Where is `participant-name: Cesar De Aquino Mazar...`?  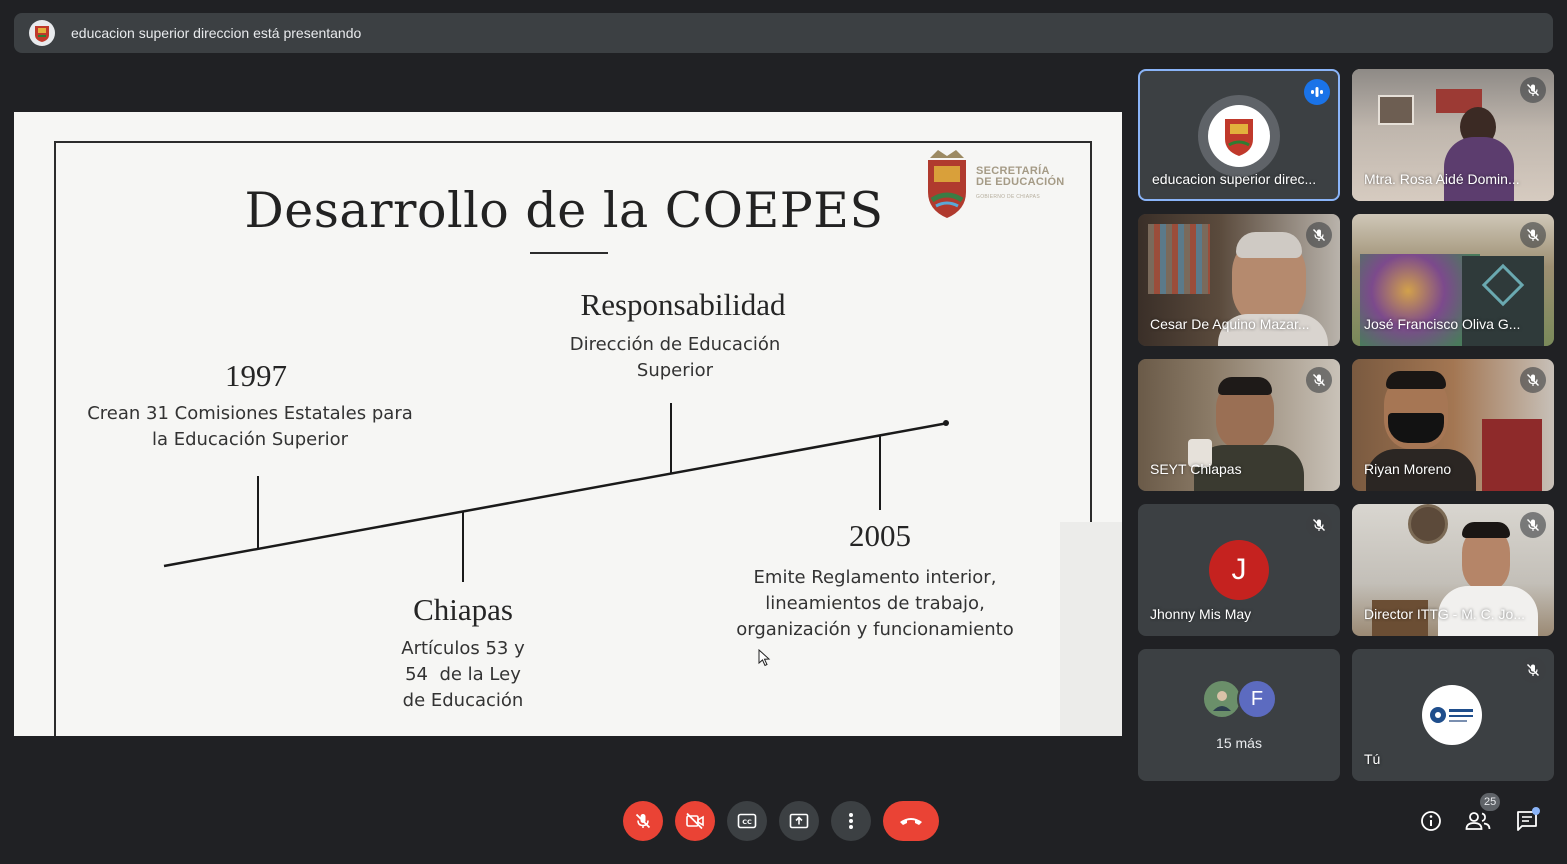 participant-name: Cesar De Aquino Mazar... is located at coordinates (1230, 324).